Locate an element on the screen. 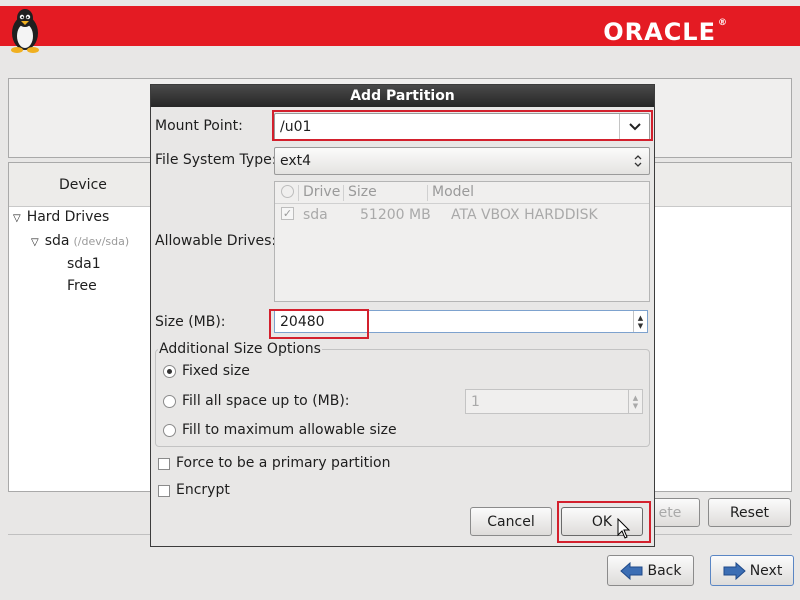  tux-penguin-icon is located at coordinates (25, 31).